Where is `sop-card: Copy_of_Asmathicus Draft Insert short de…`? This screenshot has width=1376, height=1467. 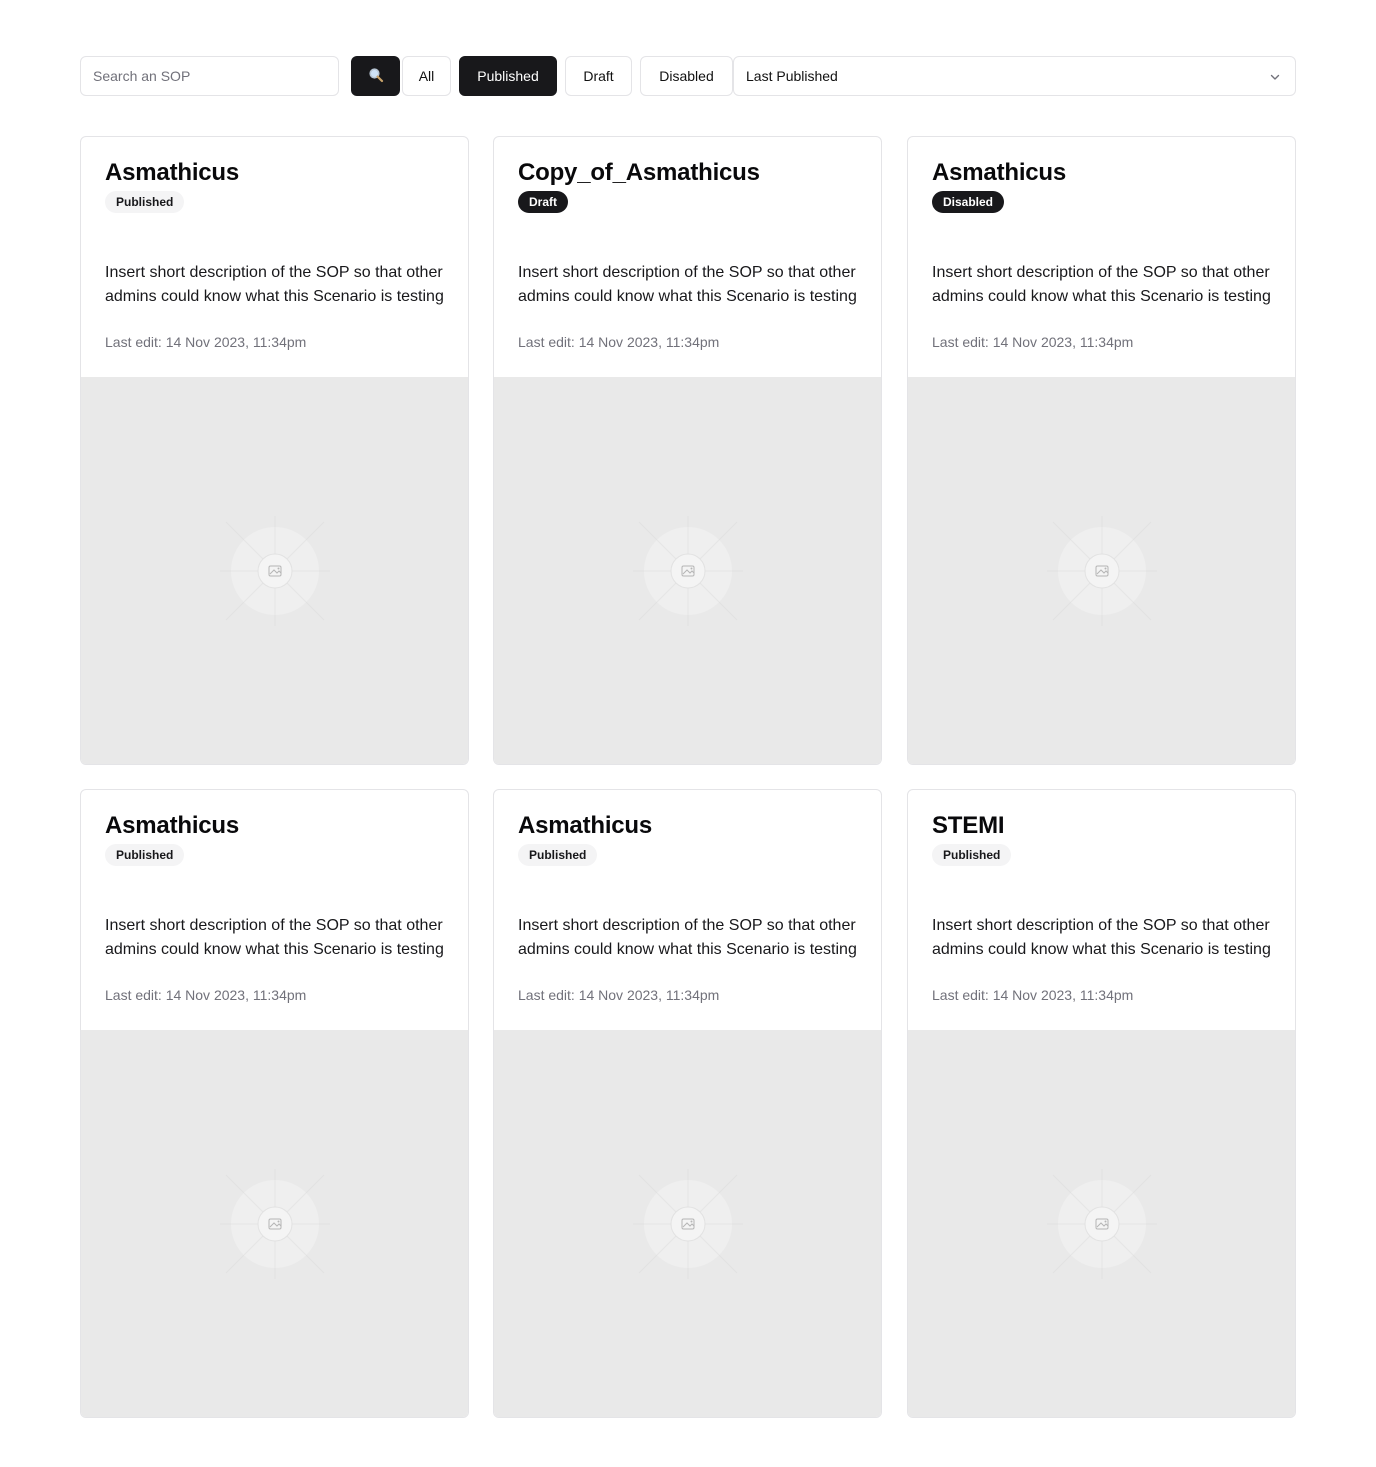
sop-card: Copy_of_Asmathicus Draft Insert short de… is located at coordinates (687, 450).